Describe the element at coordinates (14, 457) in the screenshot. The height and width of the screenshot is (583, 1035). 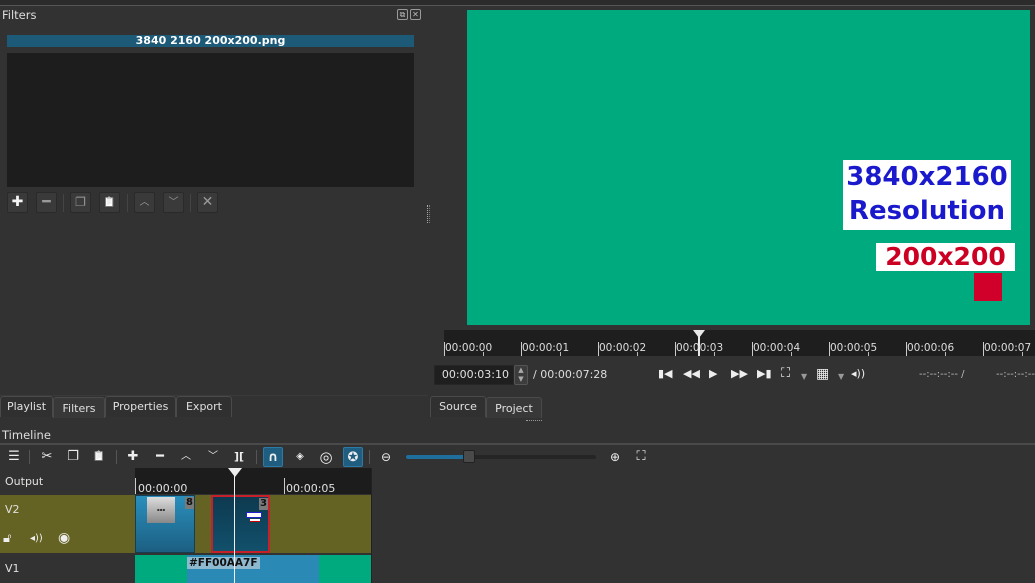
I see `timeline-menu-button: ☰` at that location.